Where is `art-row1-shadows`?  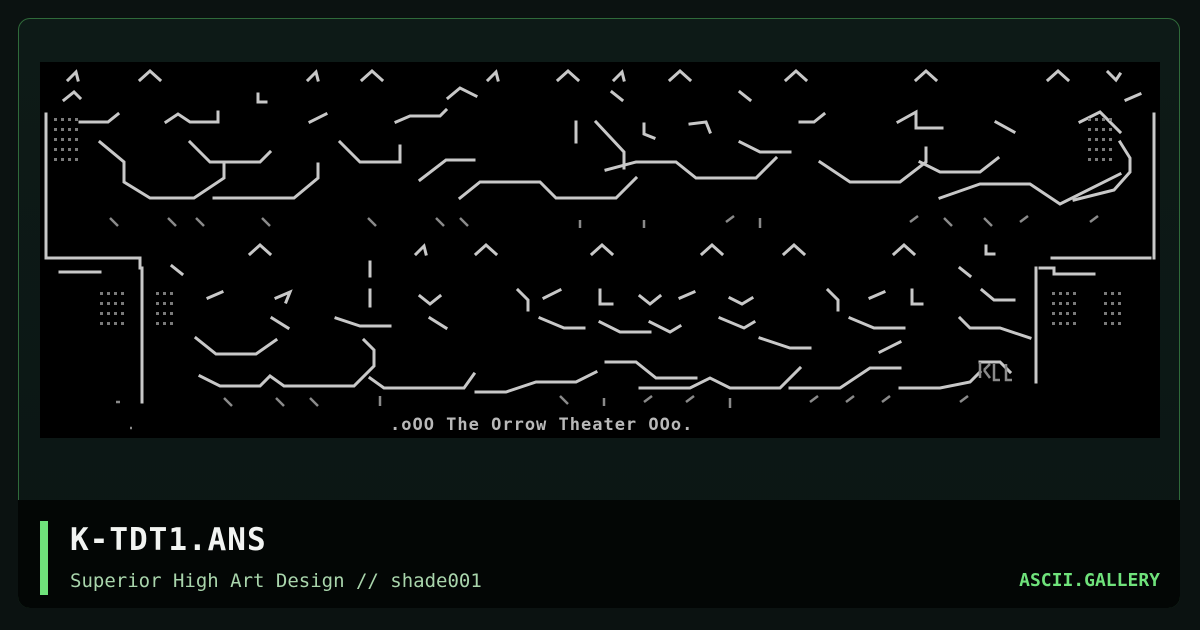 art-row1-shadows is located at coordinates (604, 221).